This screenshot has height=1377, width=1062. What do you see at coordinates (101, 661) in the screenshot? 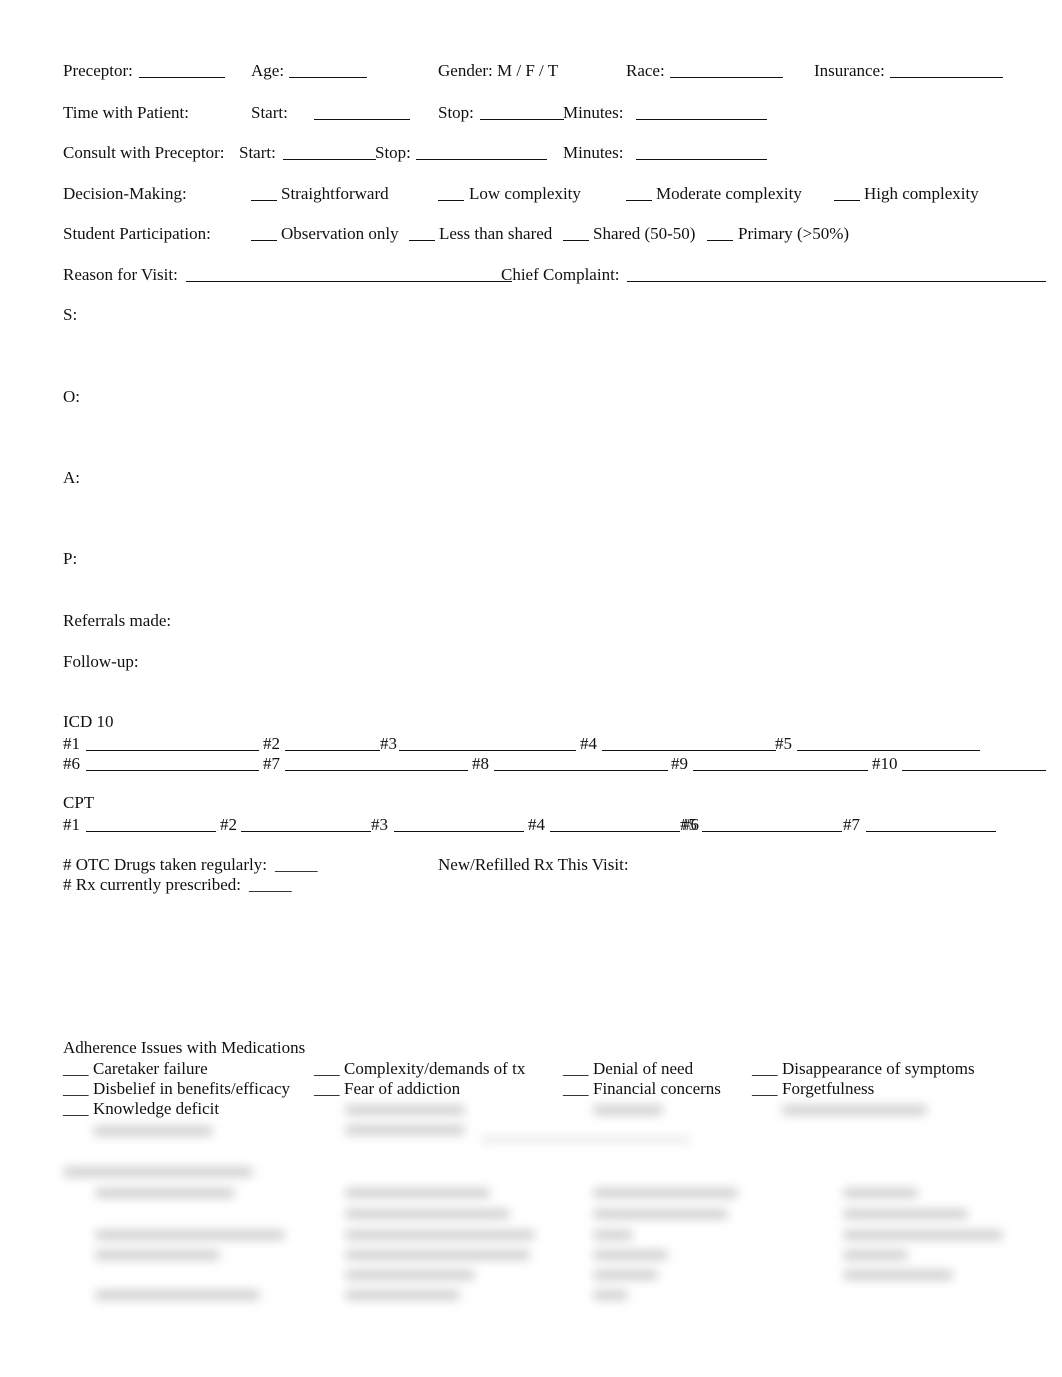
I see `followup-label: Follow-up:` at bounding box center [101, 661].